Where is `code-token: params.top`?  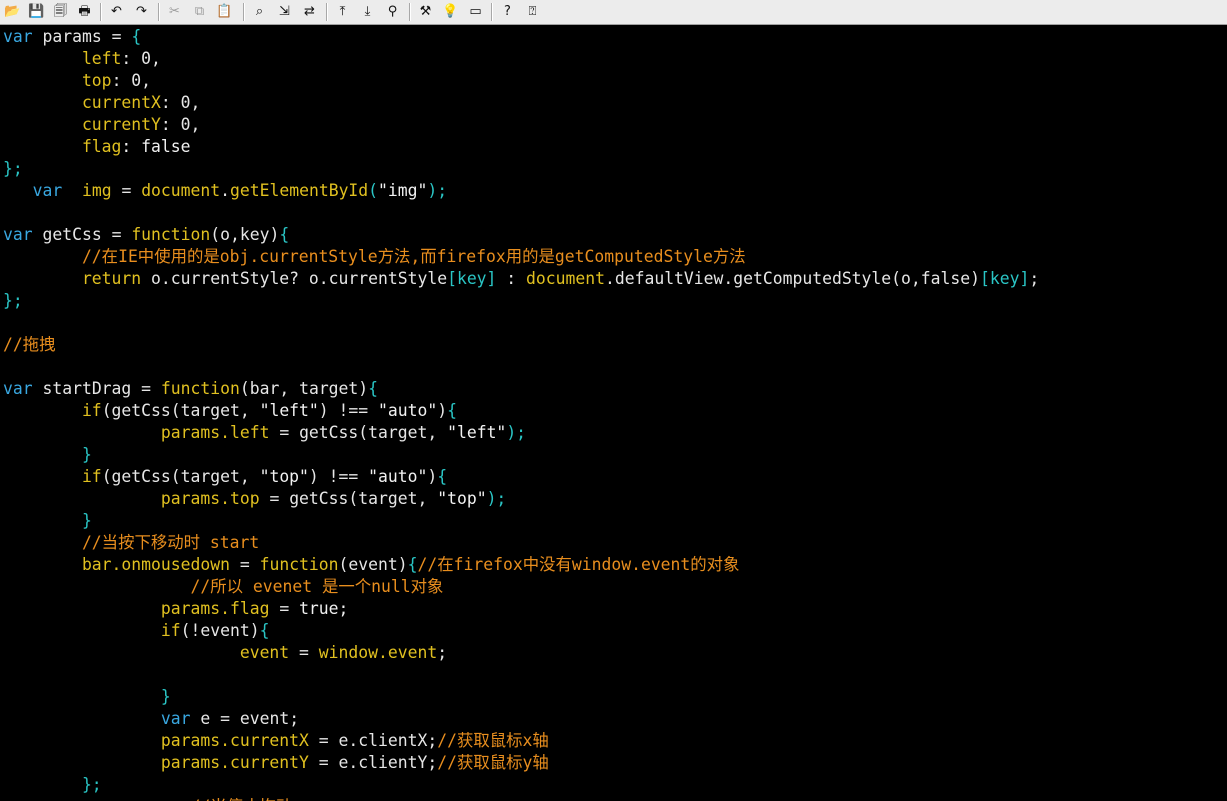 code-token: params.top is located at coordinates (136, 498).